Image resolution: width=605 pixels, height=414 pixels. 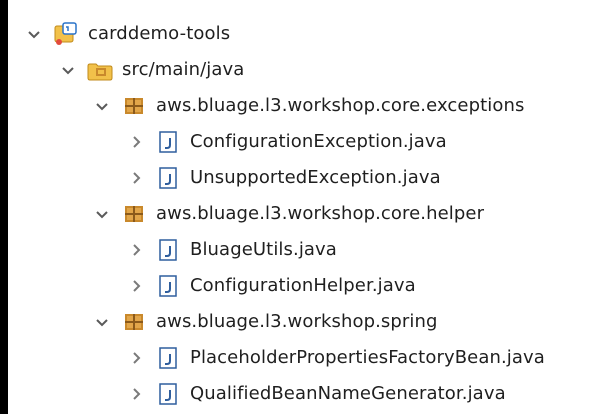 What do you see at coordinates (320, 213) in the screenshot?
I see `package-label: aws.bluage.l3.workshop.core.helper` at bounding box center [320, 213].